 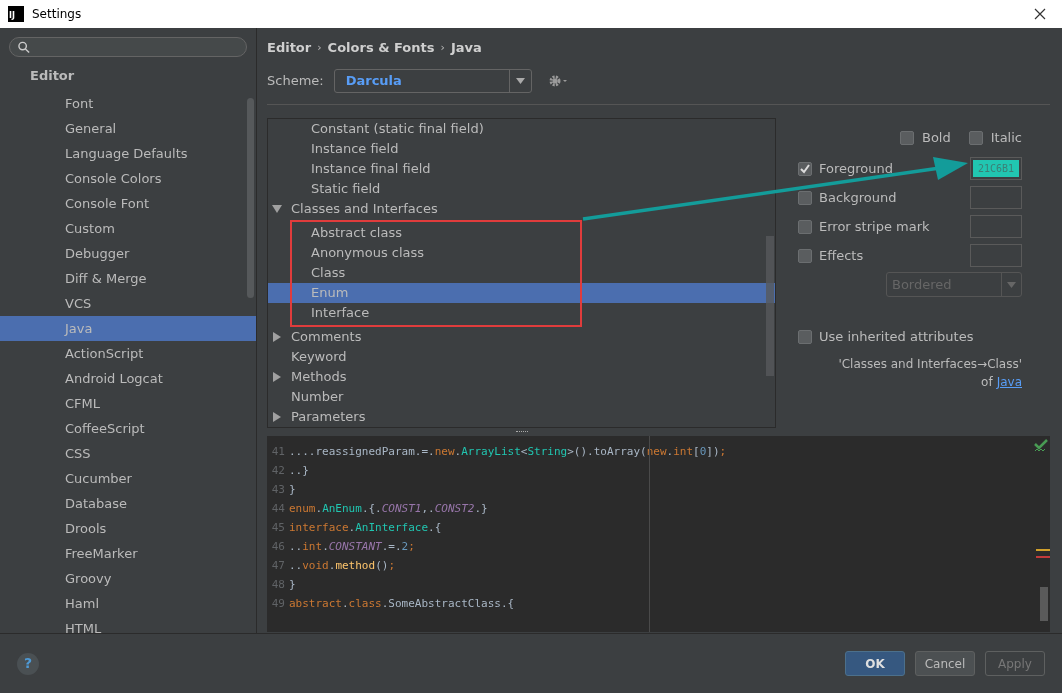 I want to click on sidebar-item: CoffeeScript, so click(x=122, y=428).